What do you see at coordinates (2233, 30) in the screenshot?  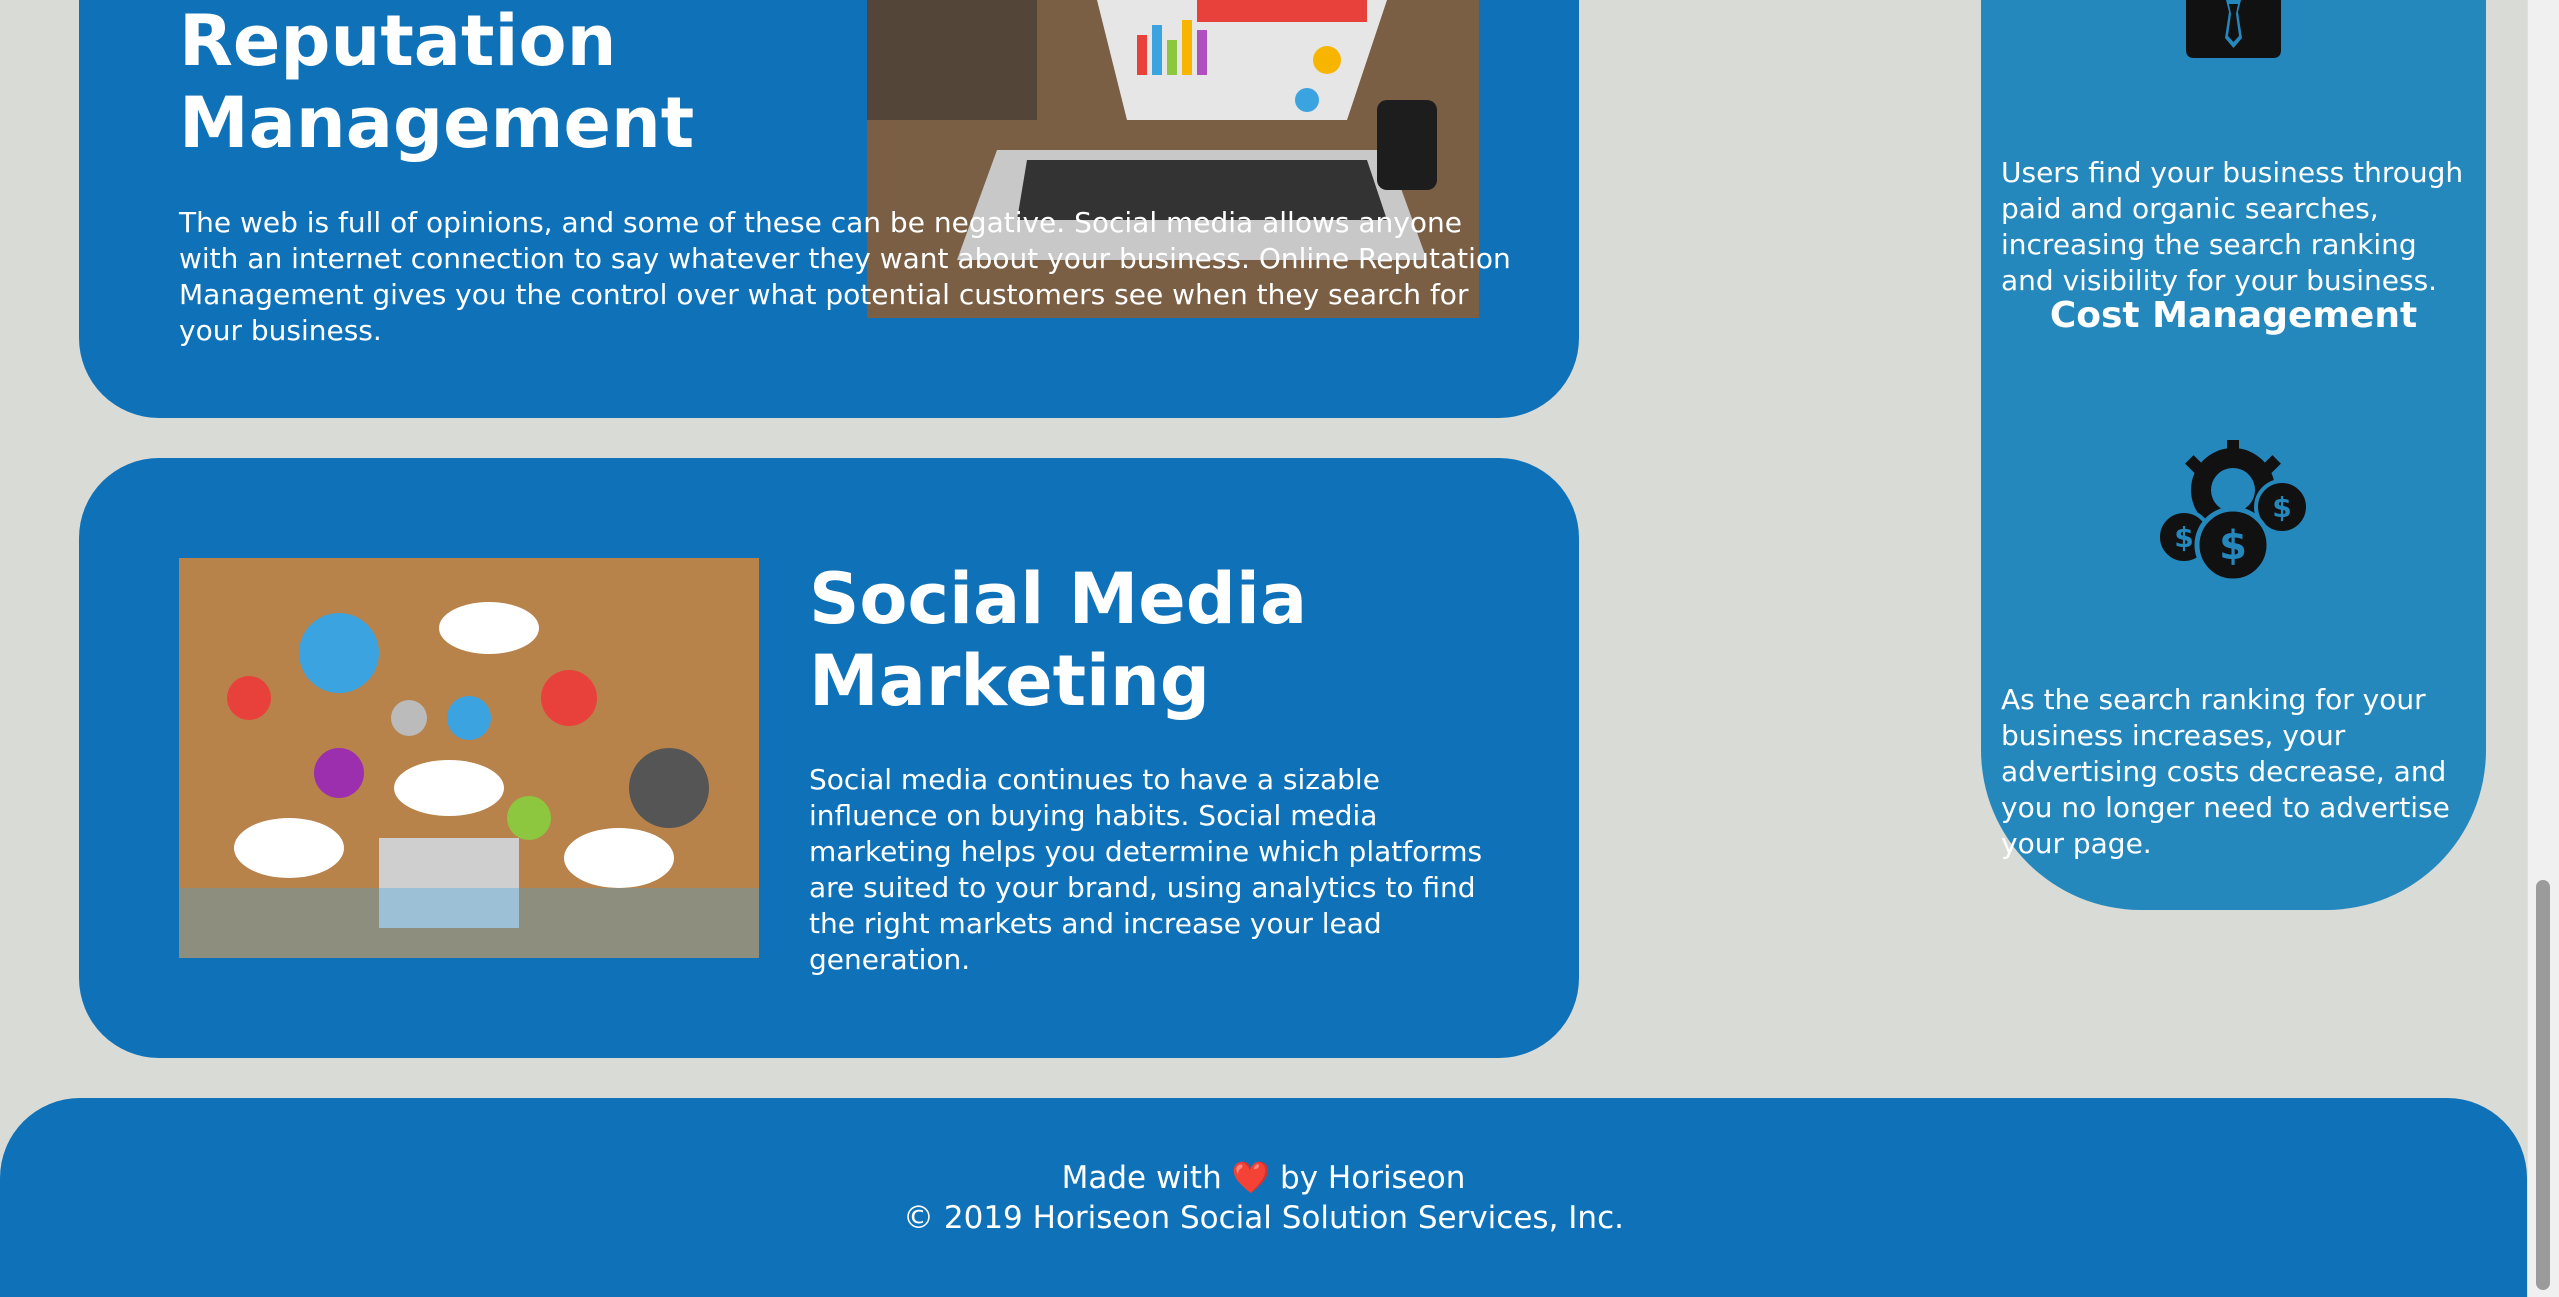 I see `person-tie-icon` at bounding box center [2233, 30].